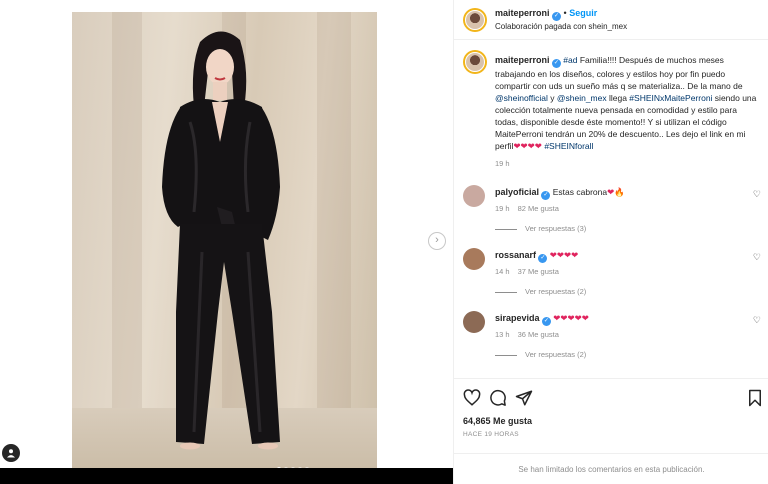 This screenshot has height=484, width=768. What do you see at coordinates (226, 476) in the screenshot?
I see `media-bottom-bar` at bounding box center [226, 476].